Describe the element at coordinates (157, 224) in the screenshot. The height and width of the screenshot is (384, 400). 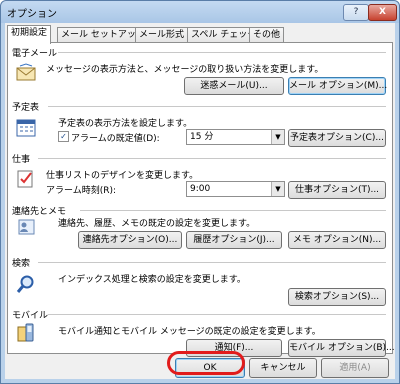
I see `contacts-description: 連絡先、履歴、メモの既定の設定を変更します。` at that location.